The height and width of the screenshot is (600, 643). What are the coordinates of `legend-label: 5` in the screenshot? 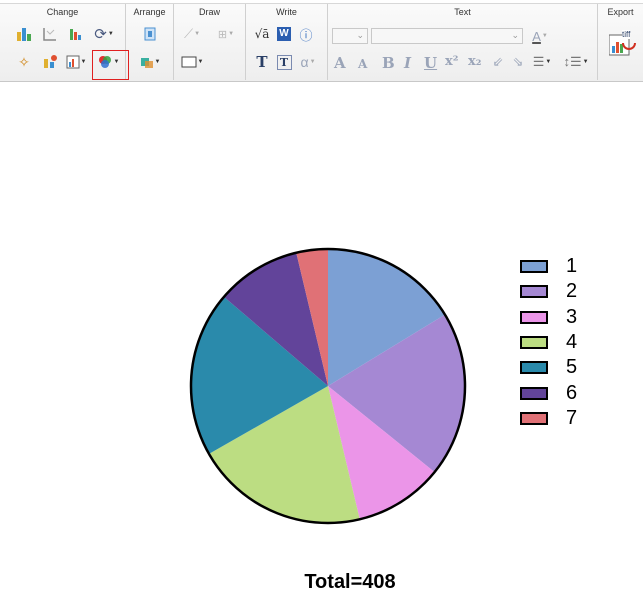 It's located at (572, 367).